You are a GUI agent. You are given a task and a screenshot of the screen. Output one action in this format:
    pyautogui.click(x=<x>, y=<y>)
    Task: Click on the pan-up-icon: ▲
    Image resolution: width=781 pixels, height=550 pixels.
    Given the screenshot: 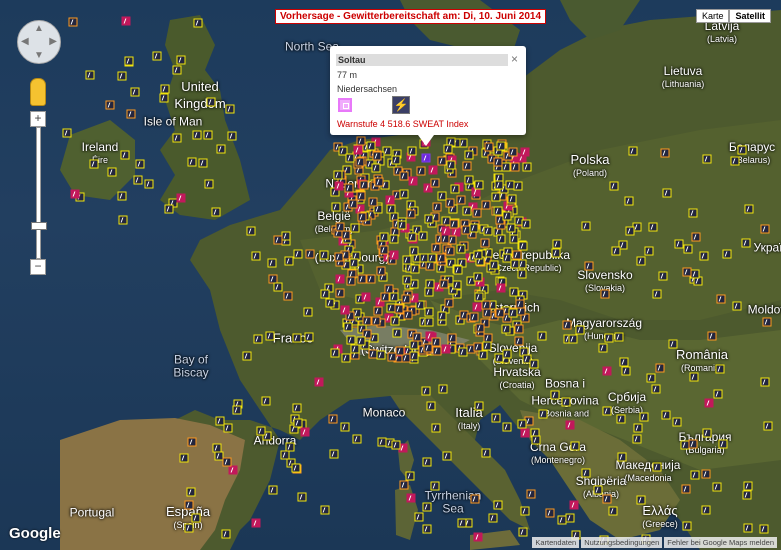 What is the action you would take?
    pyautogui.click(x=39, y=28)
    